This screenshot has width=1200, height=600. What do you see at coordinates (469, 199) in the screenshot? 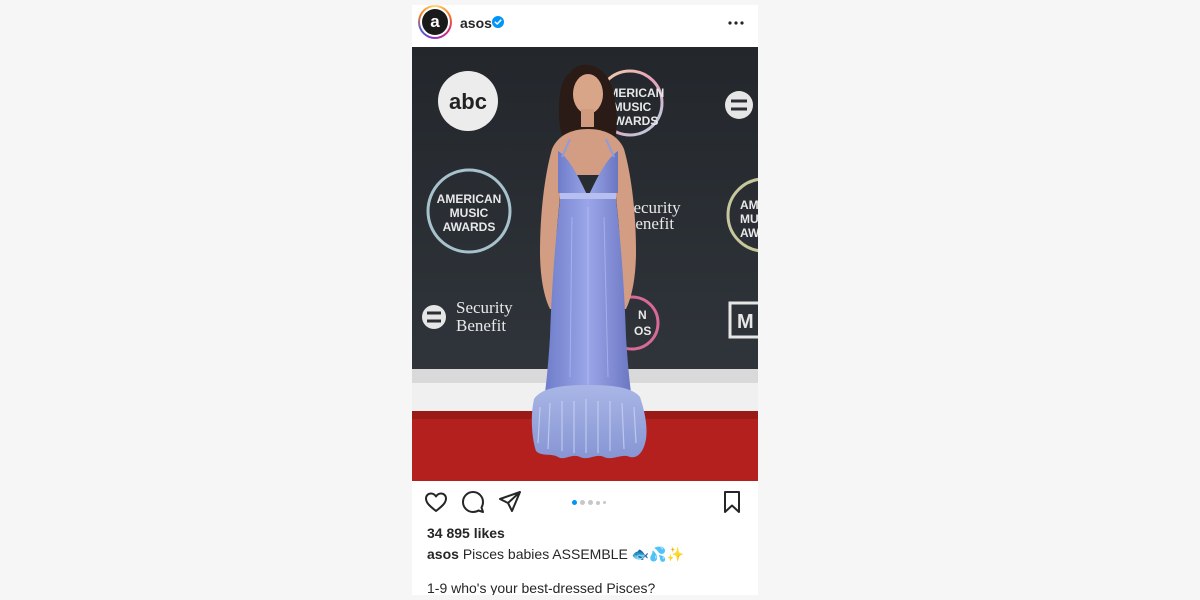
I see `svg-text: AMERICAN` at bounding box center [469, 199].